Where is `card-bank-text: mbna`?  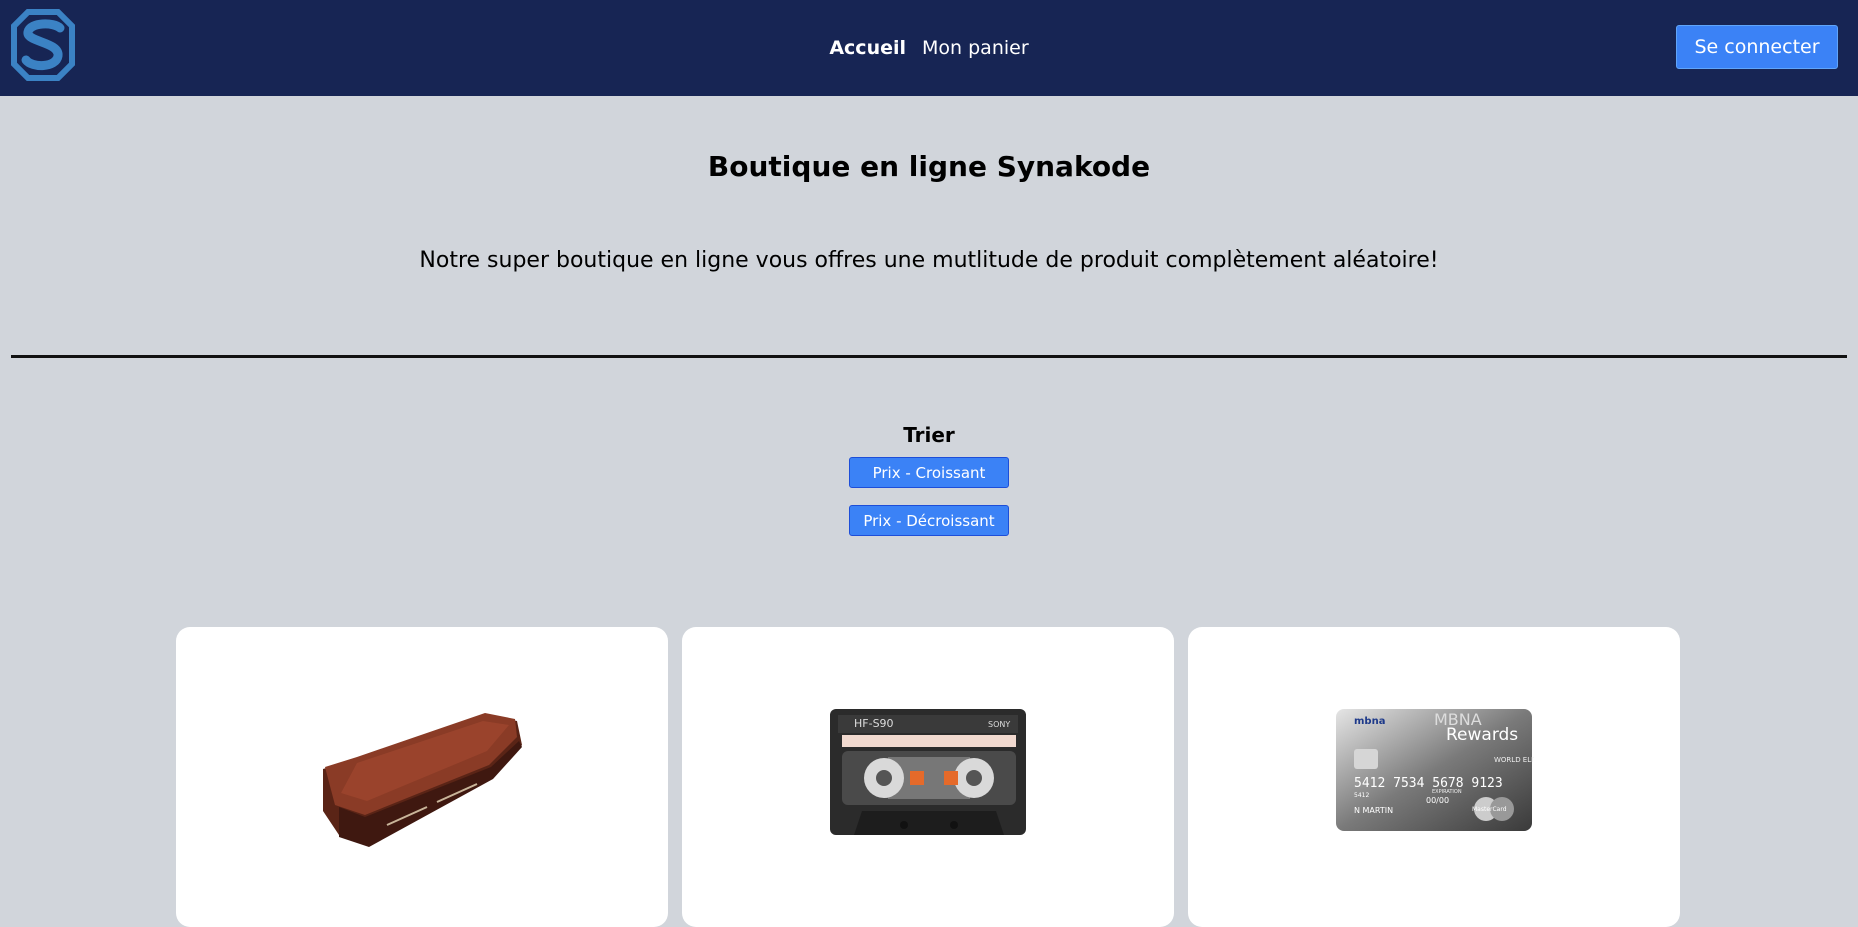
card-bank-text: mbna is located at coordinates (1369, 721).